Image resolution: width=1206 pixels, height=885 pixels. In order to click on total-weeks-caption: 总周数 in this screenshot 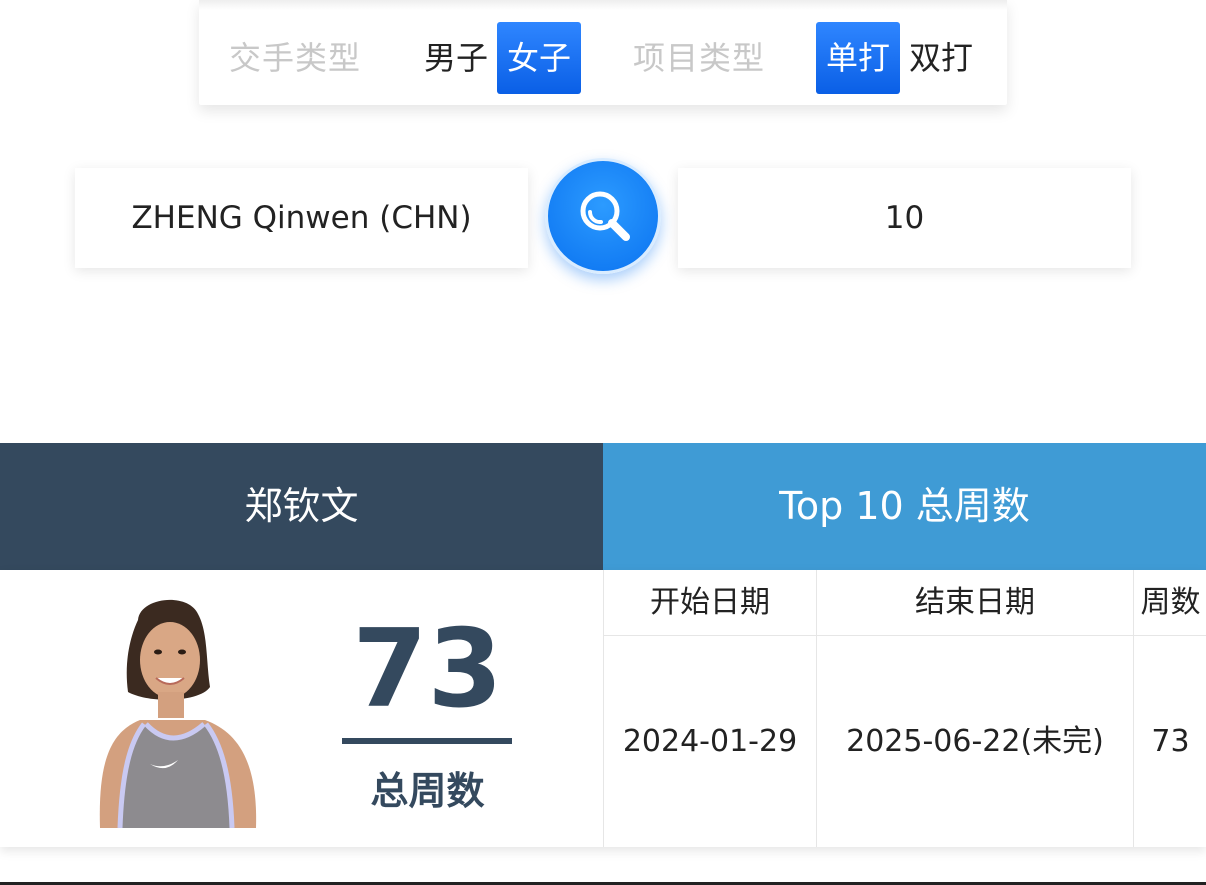, I will do `click(427, 791)`.